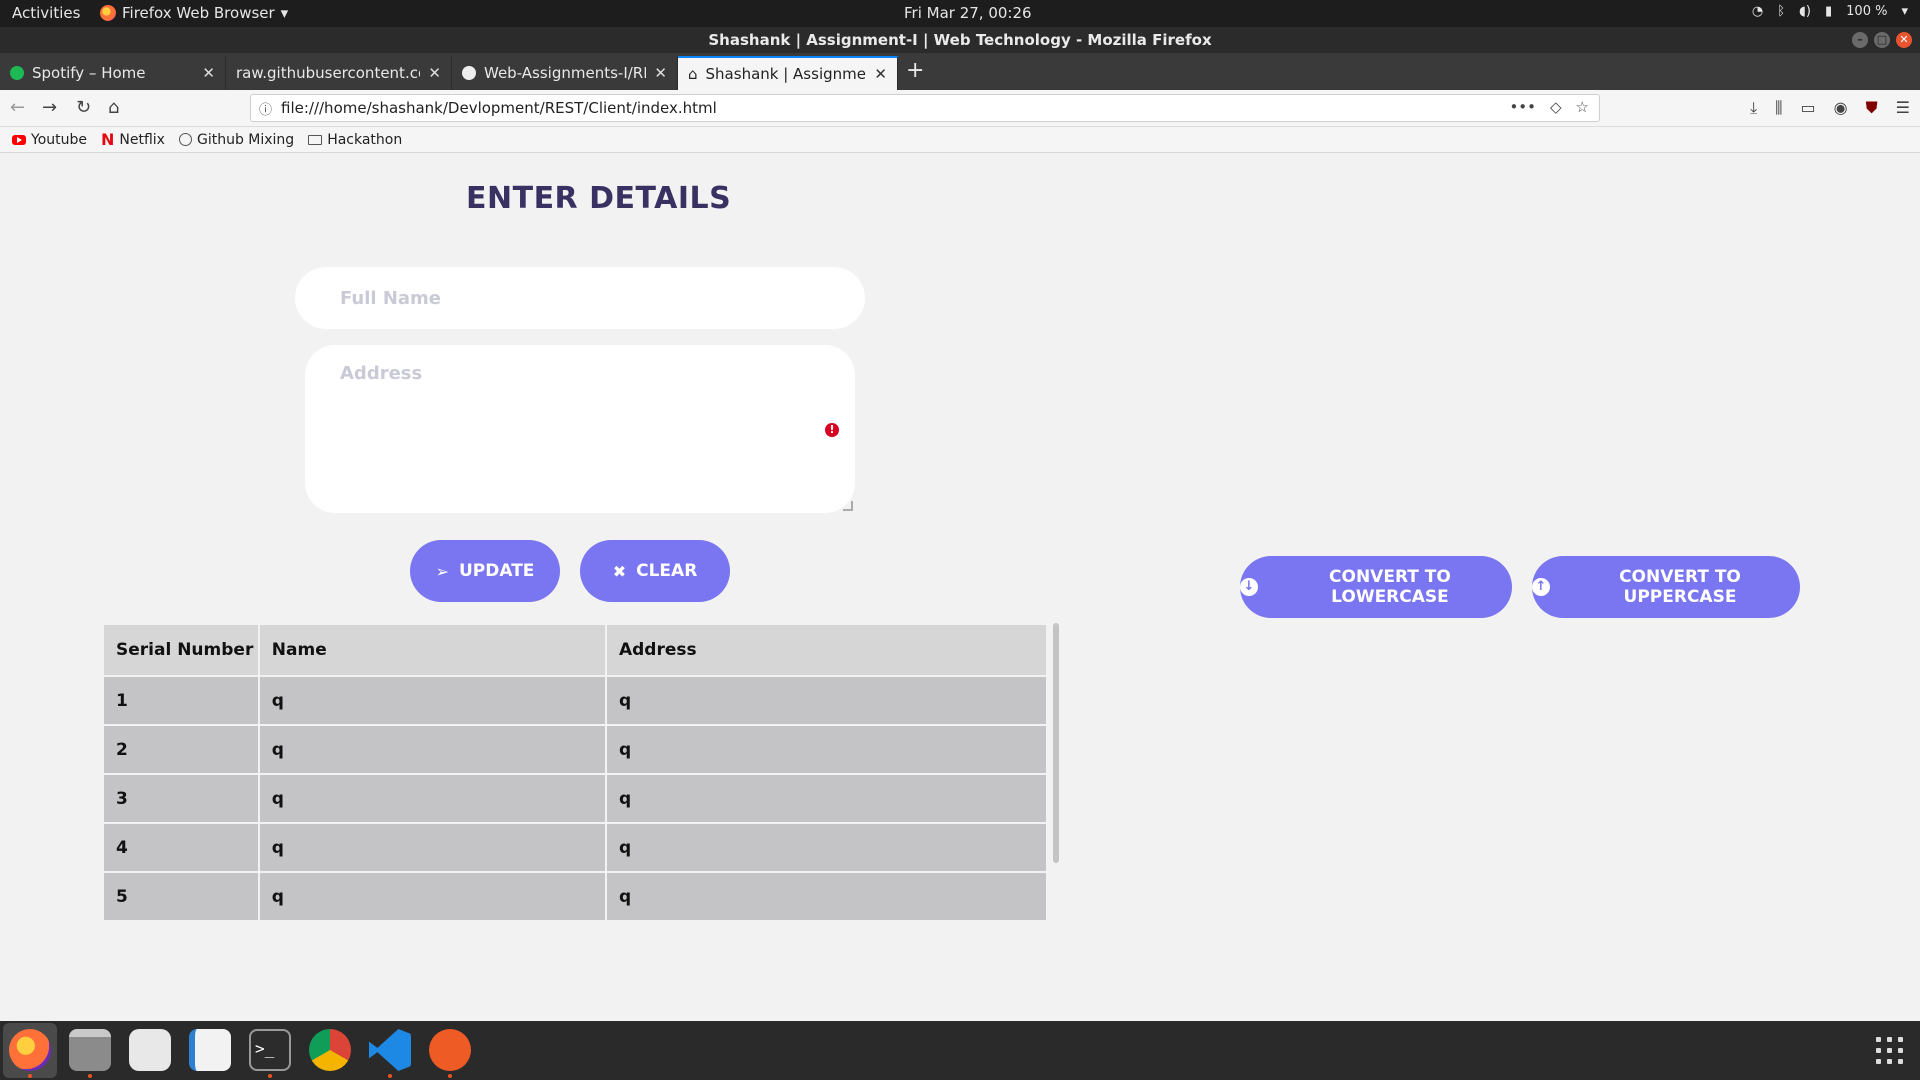 The width and height of the screenshot is (1920, 1080). I want to click on tab-label: raw.githubusercontent.com, so click(328, 73).